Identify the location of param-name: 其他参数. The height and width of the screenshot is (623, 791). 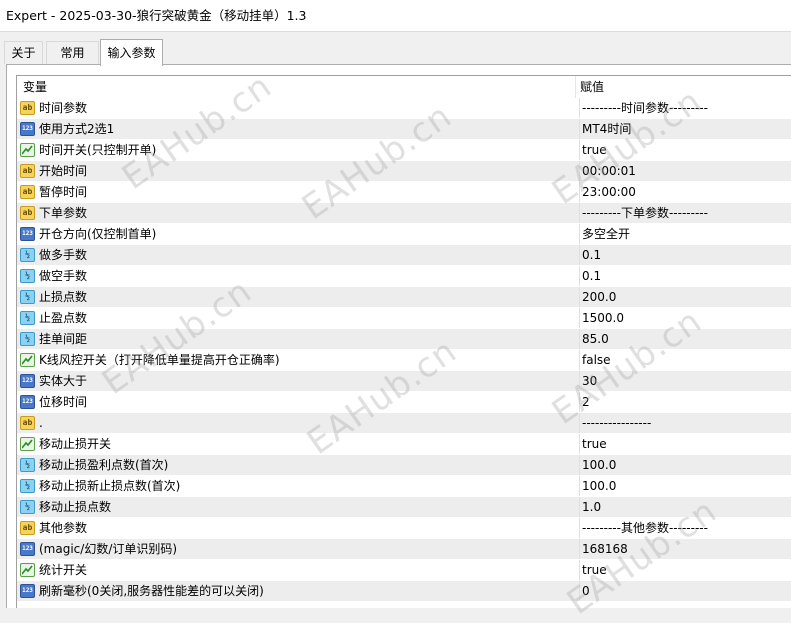
(63, 528).